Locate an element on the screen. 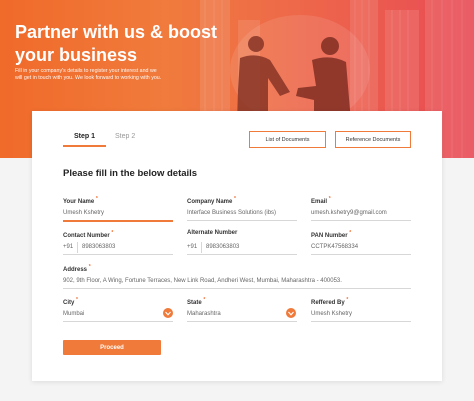 This screenshot has width=474, height=401. city-underline is located at coordinates (118, 321).